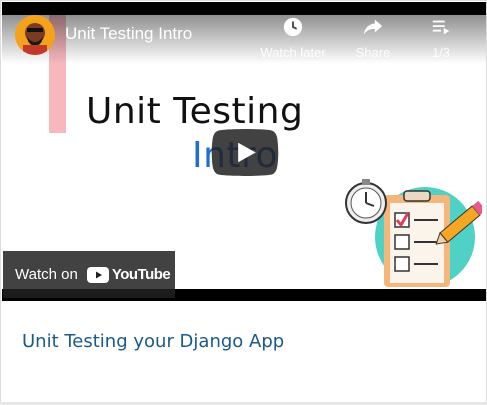 The width and height of the screenshot is (487, 405). What do you see at coordinates (413, 233) in the screenshot?
I see `checklist-illustration` at bounding box center [413, 233].